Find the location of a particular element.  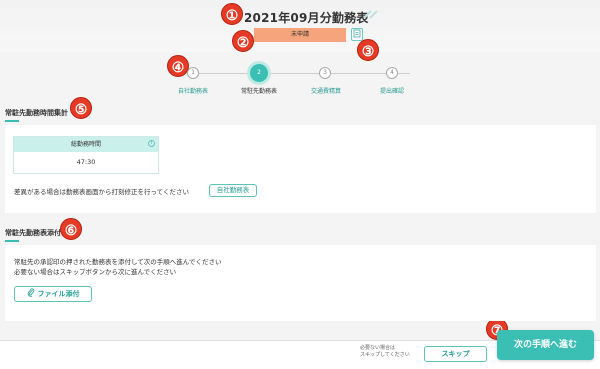

company-timesheet-button: 自社勤務表 is located at coordinates (233, 190).